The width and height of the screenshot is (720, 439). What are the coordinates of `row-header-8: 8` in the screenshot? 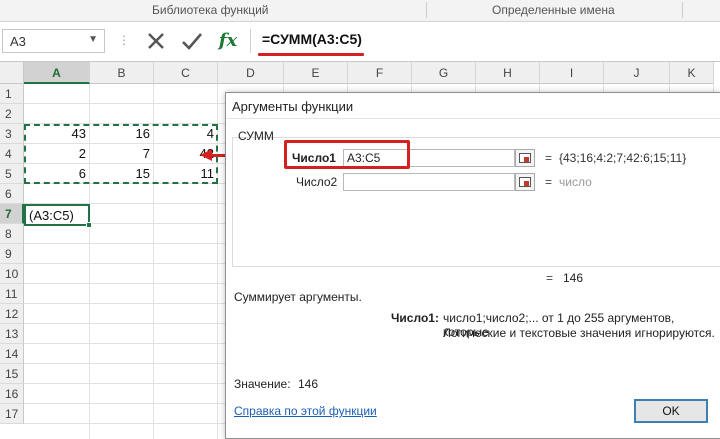 It's located at (12, 234).